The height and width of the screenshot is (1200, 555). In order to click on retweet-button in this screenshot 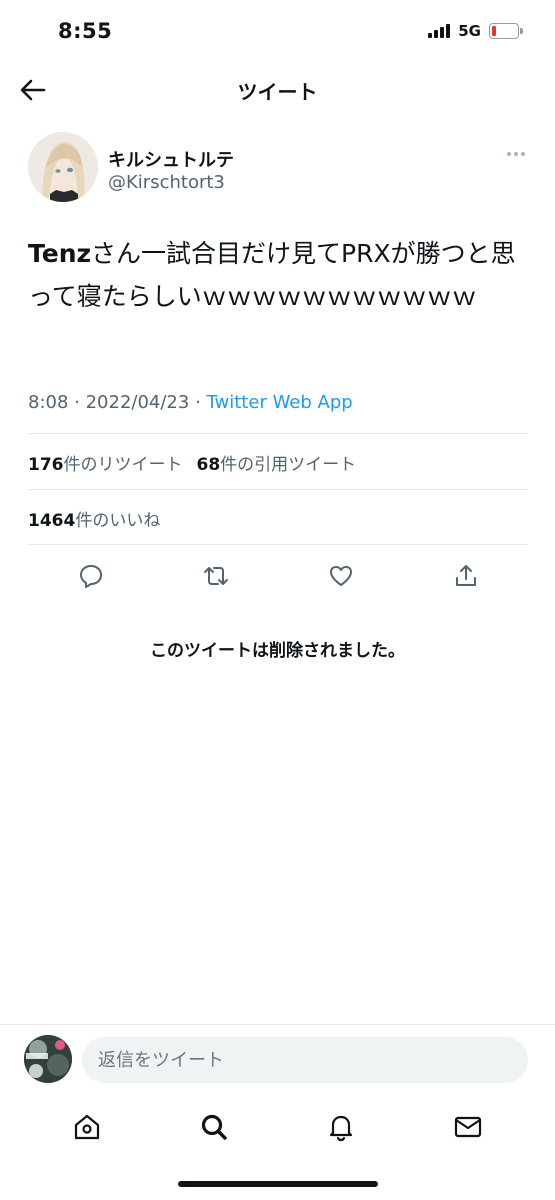, I will do `click(216, 576)`.